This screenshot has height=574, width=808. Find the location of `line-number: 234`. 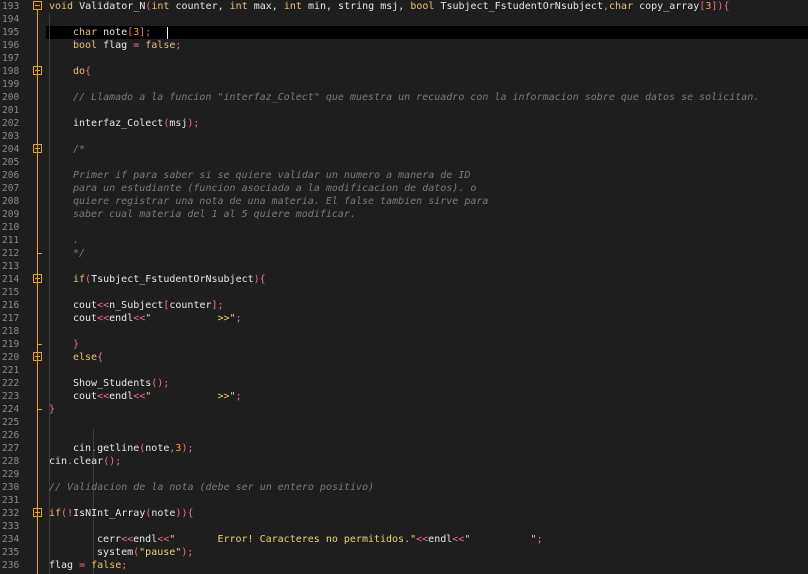

line-number: 234 is located at coordinates (11, 539).